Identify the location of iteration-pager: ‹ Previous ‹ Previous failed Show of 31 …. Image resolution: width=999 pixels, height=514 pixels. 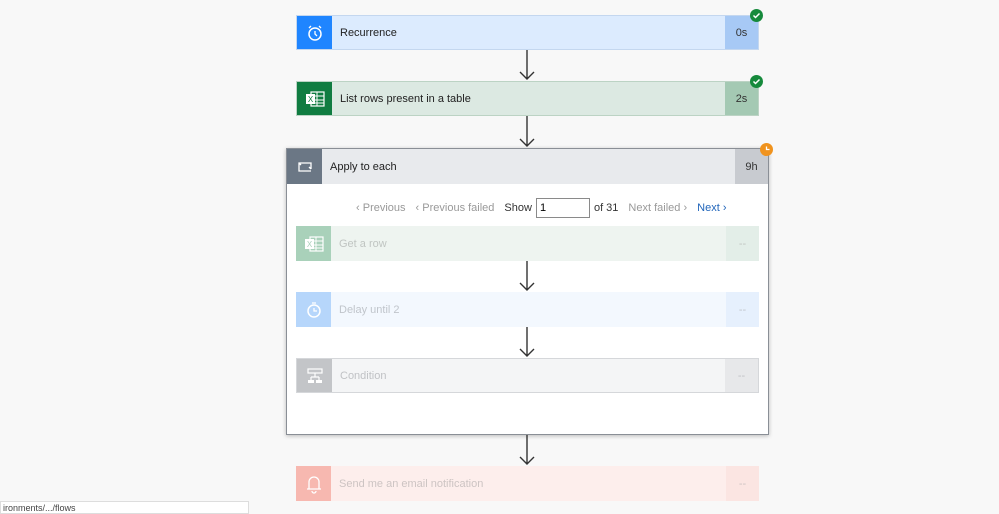
(546, 208).